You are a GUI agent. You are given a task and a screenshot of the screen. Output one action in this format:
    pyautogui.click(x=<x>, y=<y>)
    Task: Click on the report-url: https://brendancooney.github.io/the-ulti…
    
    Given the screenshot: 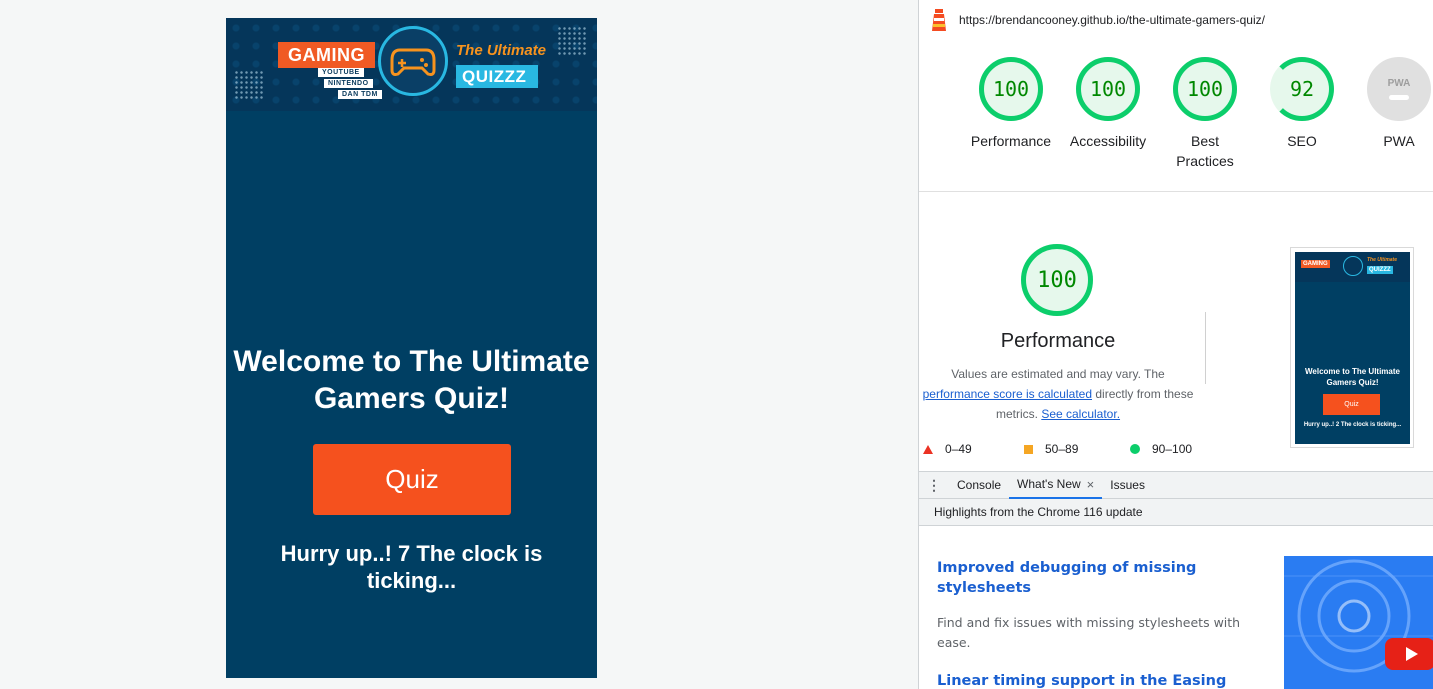 What is the action you would take?
    pyautogui.click(x=1112, y=20)
    